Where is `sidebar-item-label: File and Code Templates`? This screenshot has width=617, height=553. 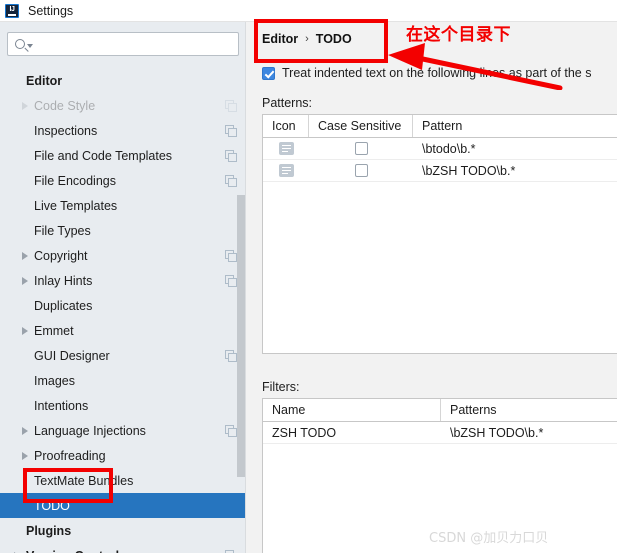
sidebar-item-label: File and Code Templates is located at coordinates (103, 155).